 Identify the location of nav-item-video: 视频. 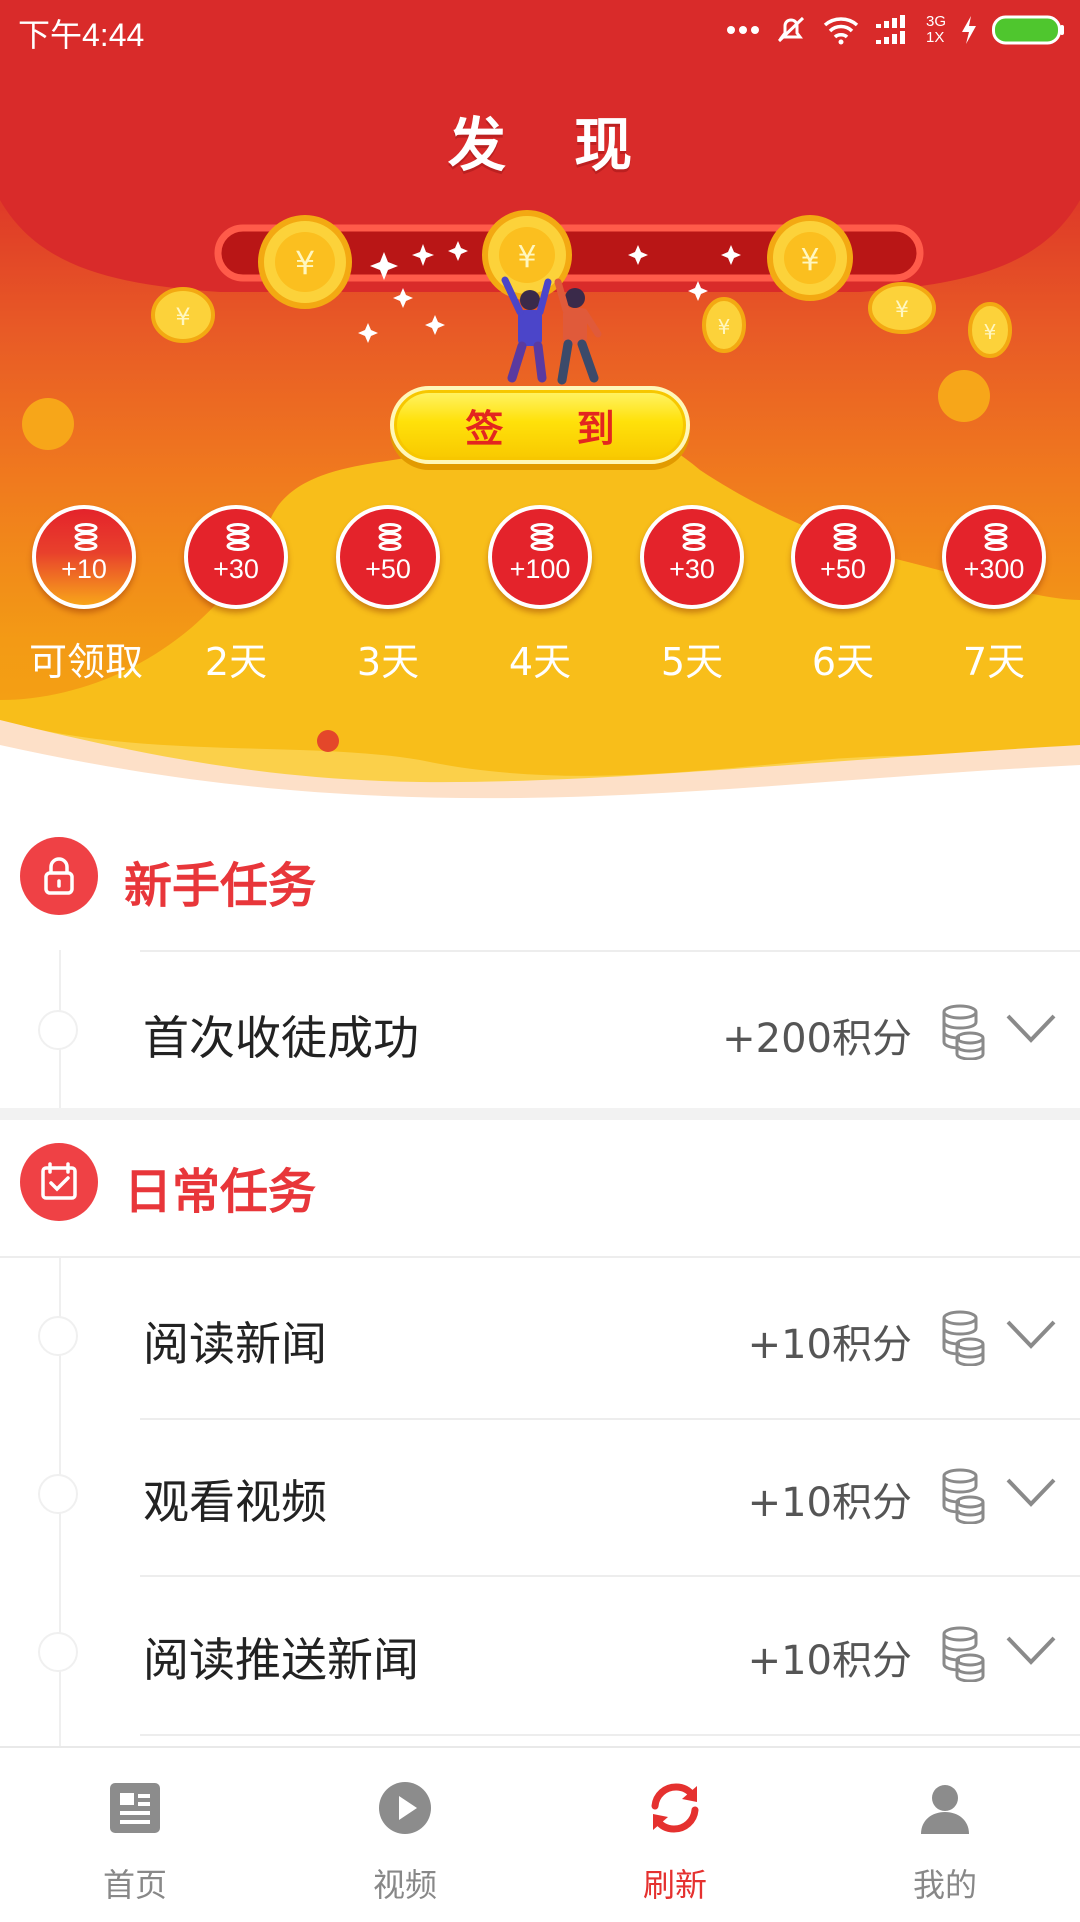
(405, 1835).